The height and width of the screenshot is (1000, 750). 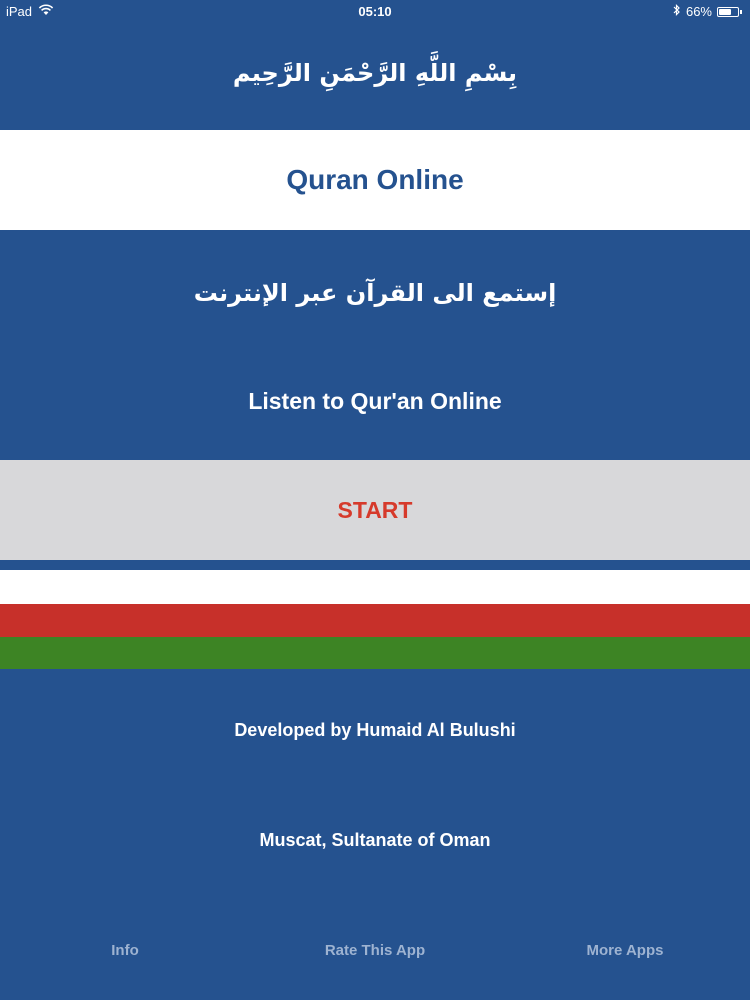 I want to click on tab-info: Info, so click(x=125, y=950).